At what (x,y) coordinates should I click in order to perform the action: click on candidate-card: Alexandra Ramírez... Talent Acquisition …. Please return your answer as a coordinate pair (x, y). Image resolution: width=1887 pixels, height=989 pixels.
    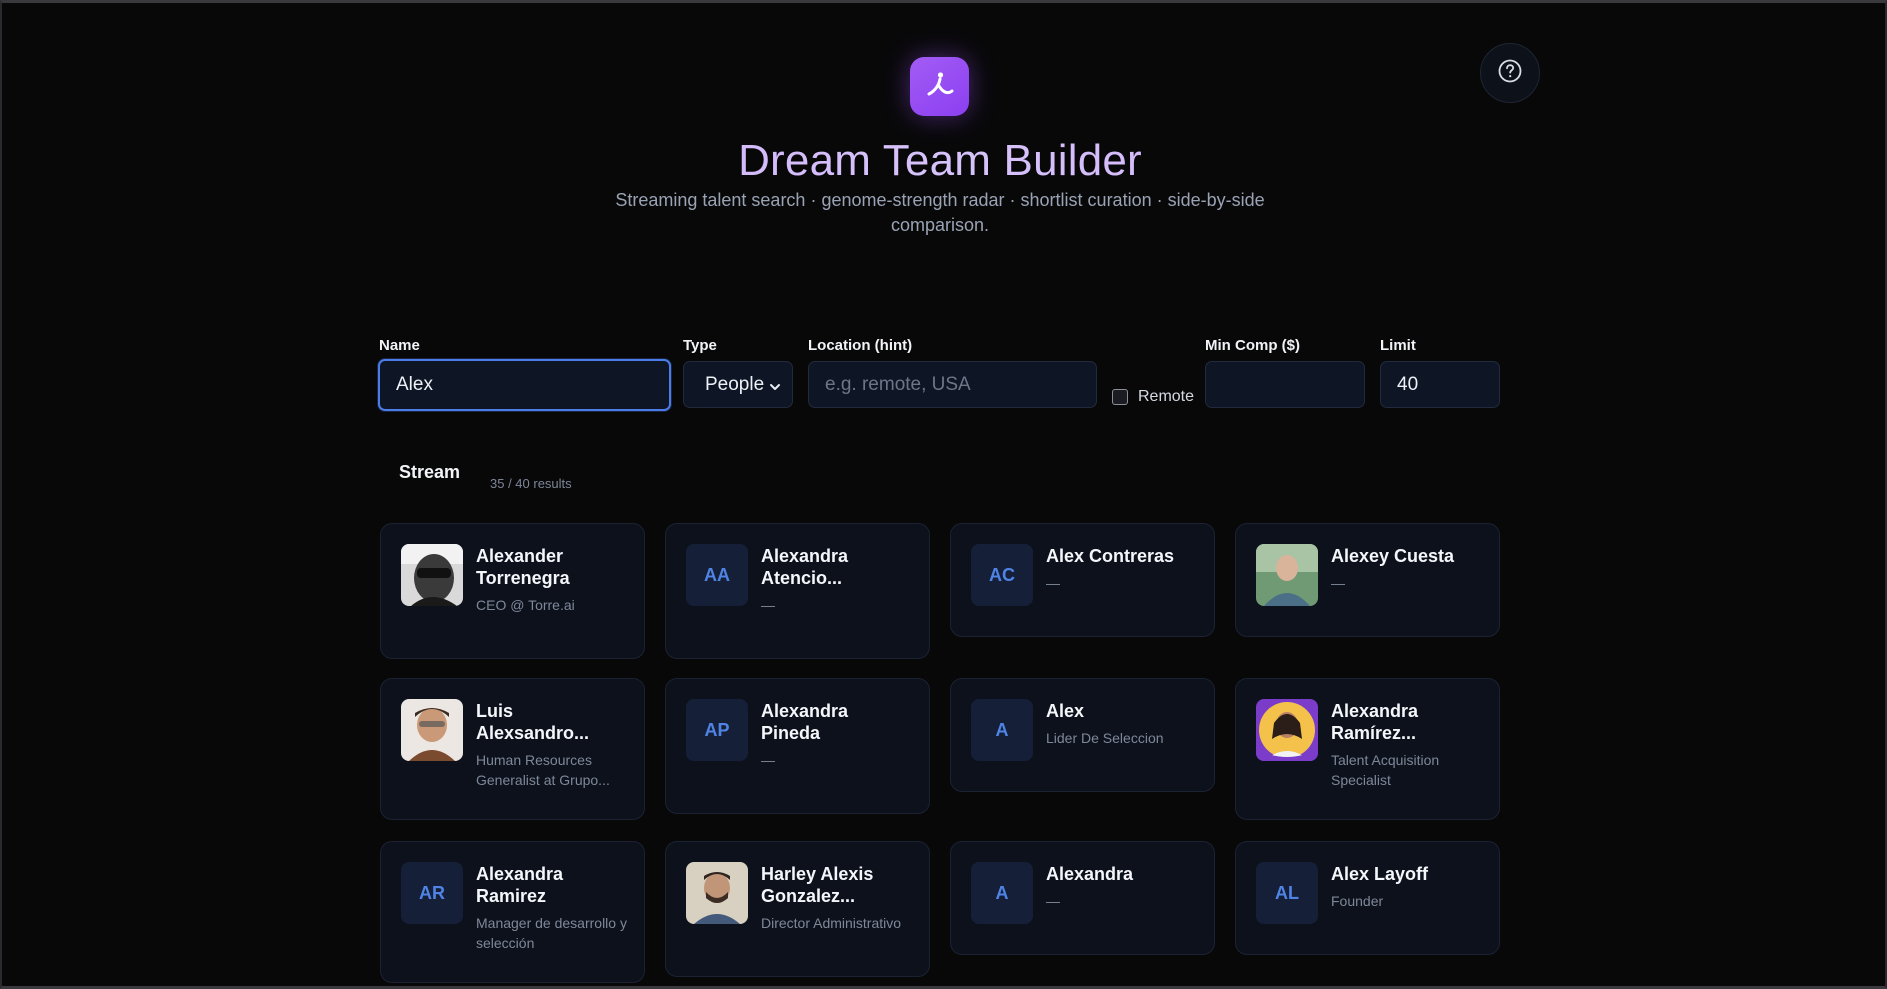
    Looking at the image, I should click on (1367, 749).